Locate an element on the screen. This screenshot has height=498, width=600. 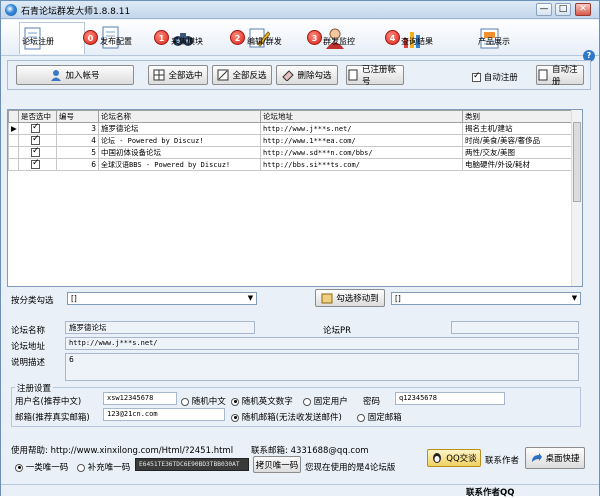
tab-send-monitor: 群发监控 is located at coordinates (352, 38).